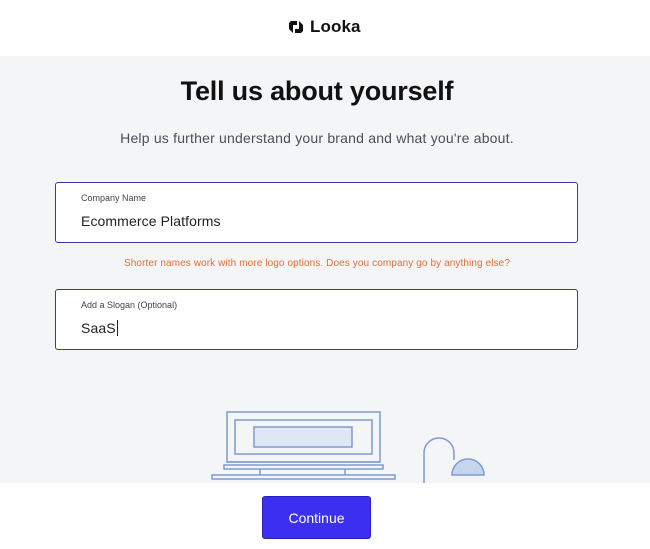 This screenshot has width=650, height=549. Describe the element at coordinates (335, 26) in the screenshot. I see `brand-name: Looka` at that location.